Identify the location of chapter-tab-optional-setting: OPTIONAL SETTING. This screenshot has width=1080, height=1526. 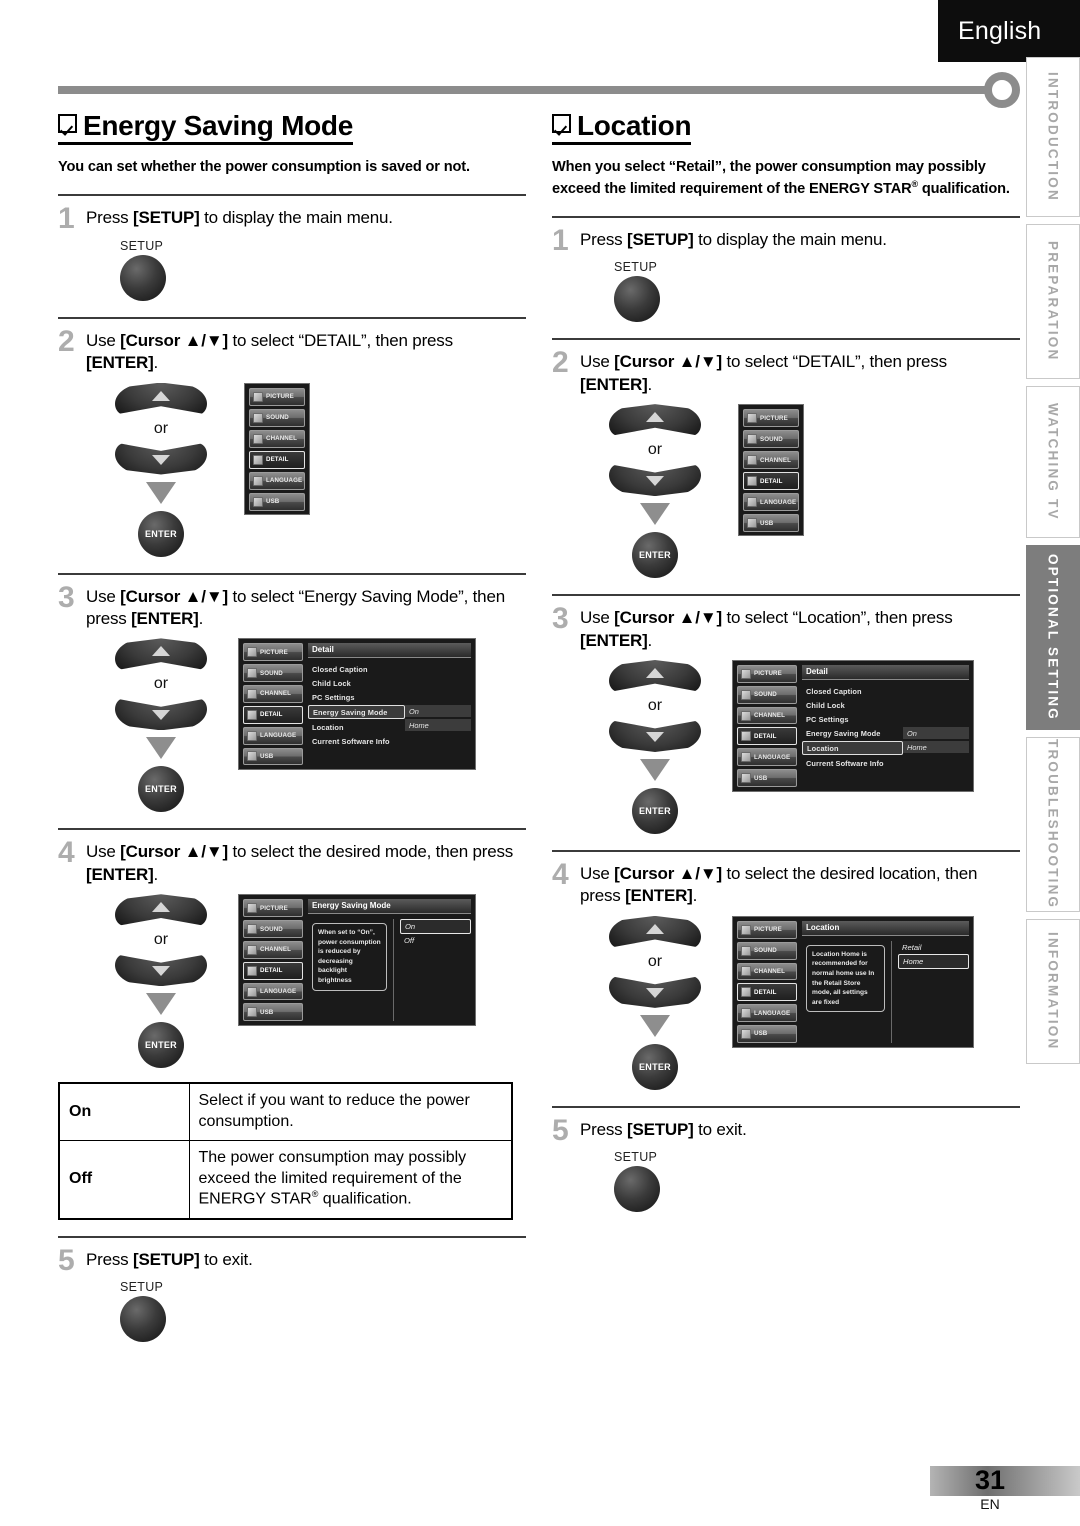
(1053, 637).